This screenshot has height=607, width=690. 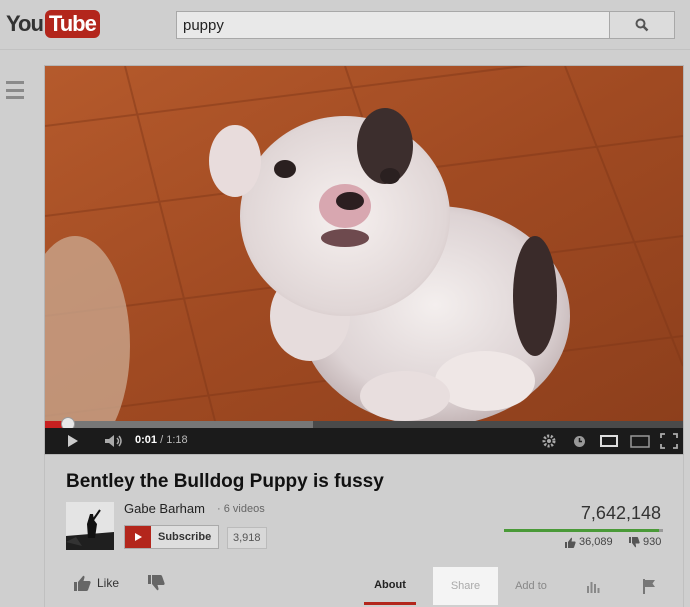 I want to click on dislike-button, so click(x=156, y=585).